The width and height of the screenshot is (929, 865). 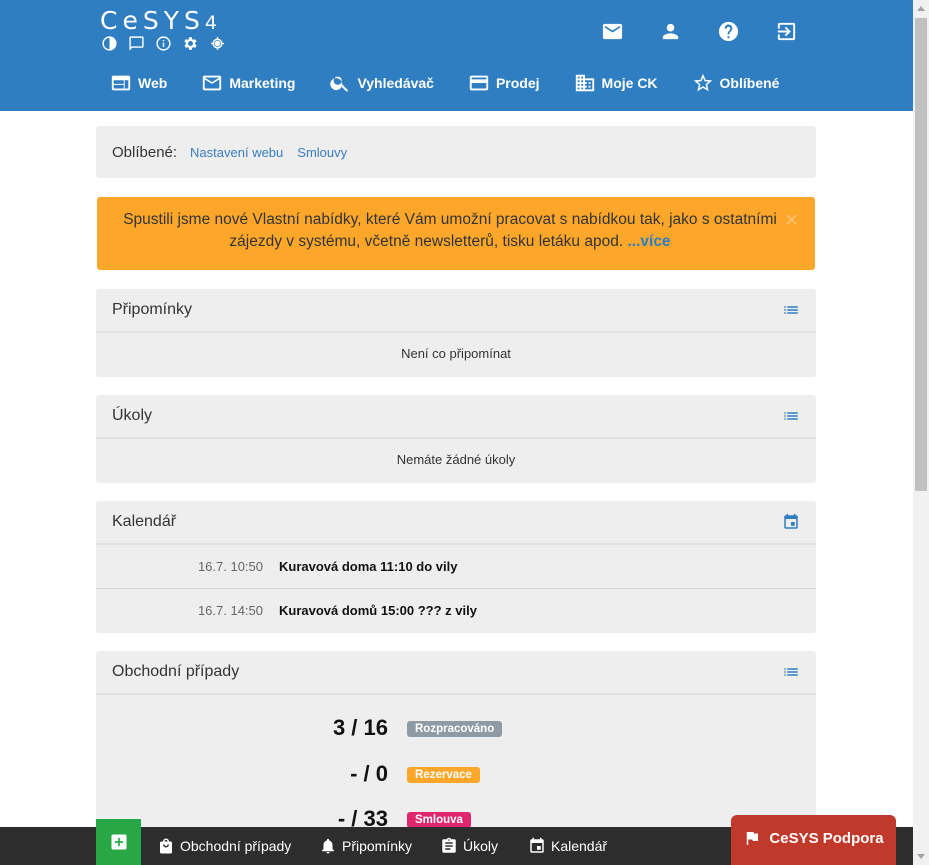 What do you see at coordinates (479, 83) in the screenshot?
I see `card-icon` at bounding box center [479, 83].